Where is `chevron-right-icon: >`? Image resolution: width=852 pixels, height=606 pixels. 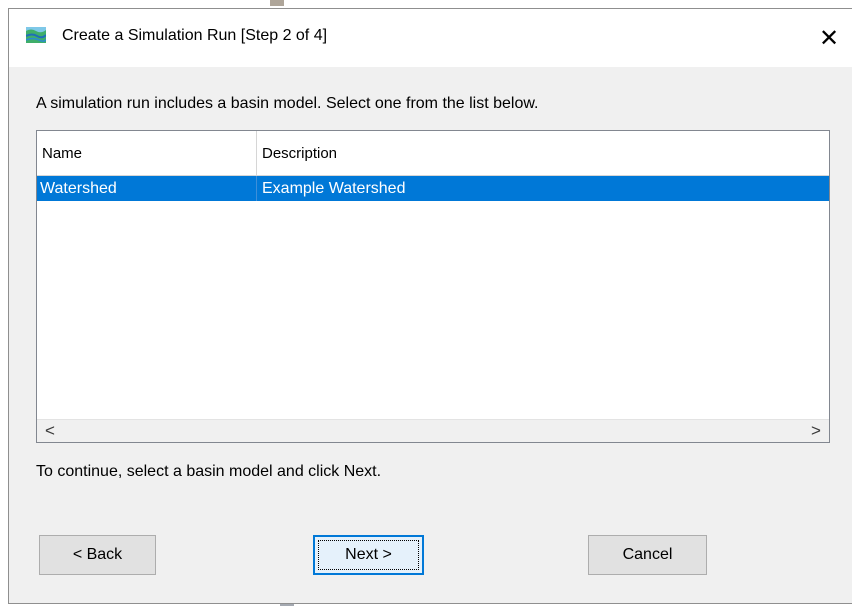 chevron-right-icon: > is located at coordinates (816, 430).